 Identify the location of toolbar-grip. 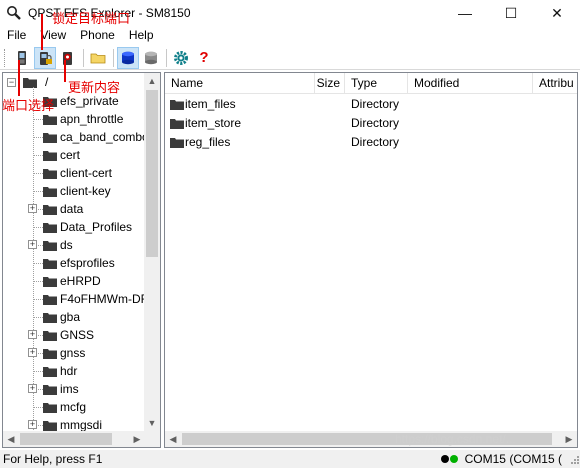
(5, 57).